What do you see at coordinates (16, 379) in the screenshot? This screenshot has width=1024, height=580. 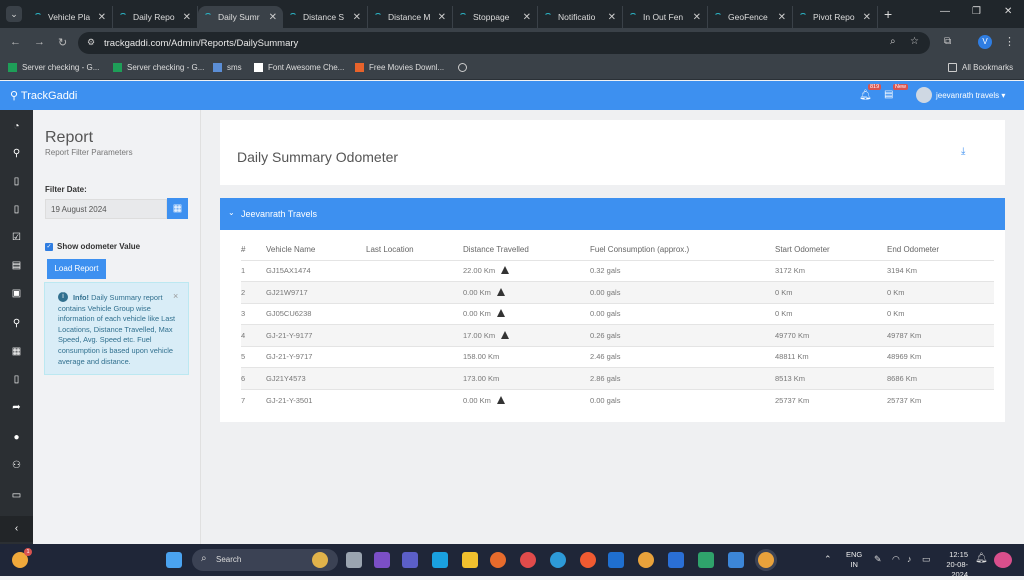 I see `report-icon: ▯` at bounding box center [16, 379].